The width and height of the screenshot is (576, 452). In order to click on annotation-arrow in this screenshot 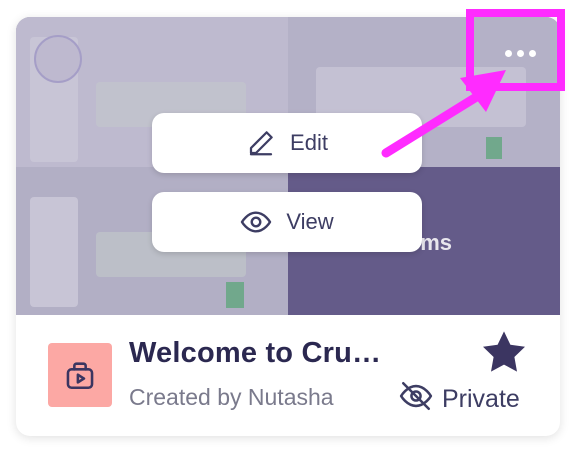, I will do `click(443, 114)`.